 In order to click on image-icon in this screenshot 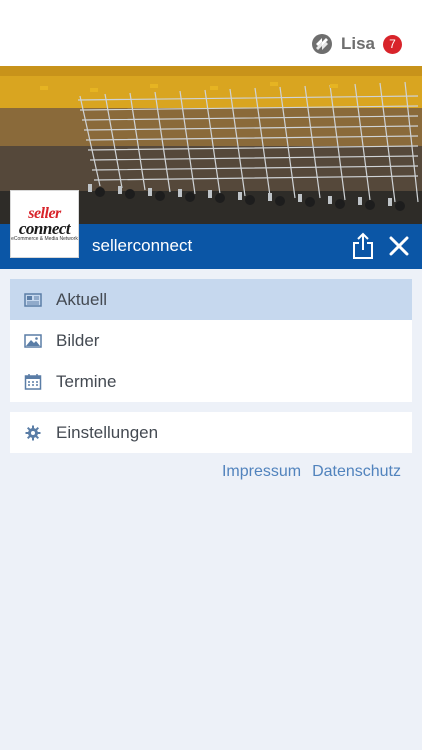, I will do `click(33, 340)`.